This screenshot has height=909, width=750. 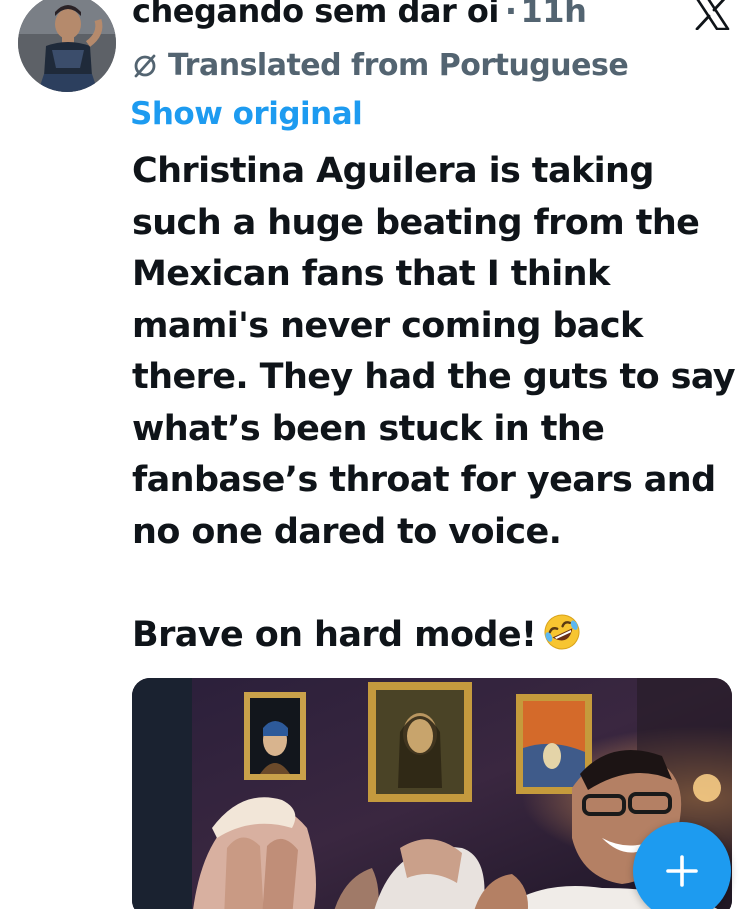 I want to click on compose-button, so click(x=682, y=865).